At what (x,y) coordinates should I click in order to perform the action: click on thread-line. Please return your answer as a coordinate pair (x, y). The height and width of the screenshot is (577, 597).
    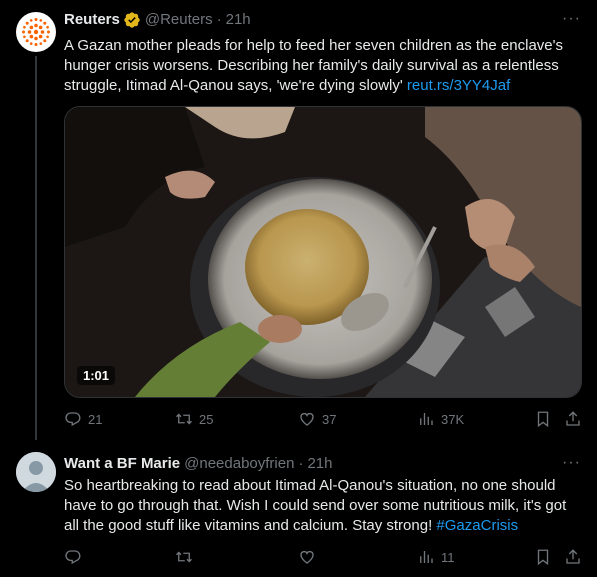
    Looking at the image, I should click on (36, 248).